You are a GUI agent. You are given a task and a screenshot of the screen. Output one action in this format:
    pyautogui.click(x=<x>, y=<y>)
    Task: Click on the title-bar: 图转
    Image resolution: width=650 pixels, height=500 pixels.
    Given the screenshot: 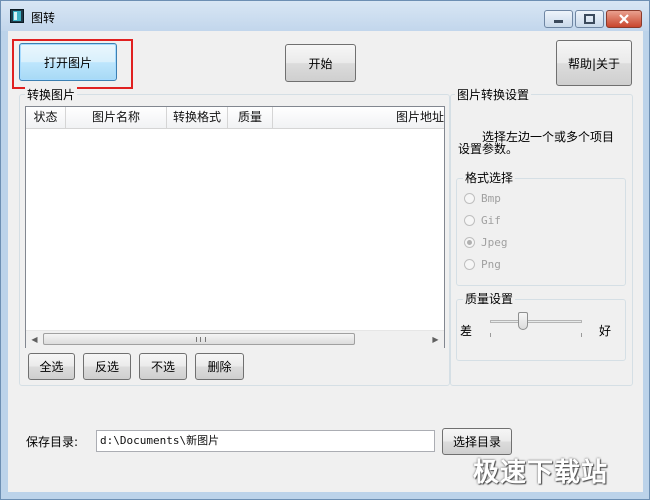 What is the action you would take?
    pyautogui.click(x=325, y=16)
    